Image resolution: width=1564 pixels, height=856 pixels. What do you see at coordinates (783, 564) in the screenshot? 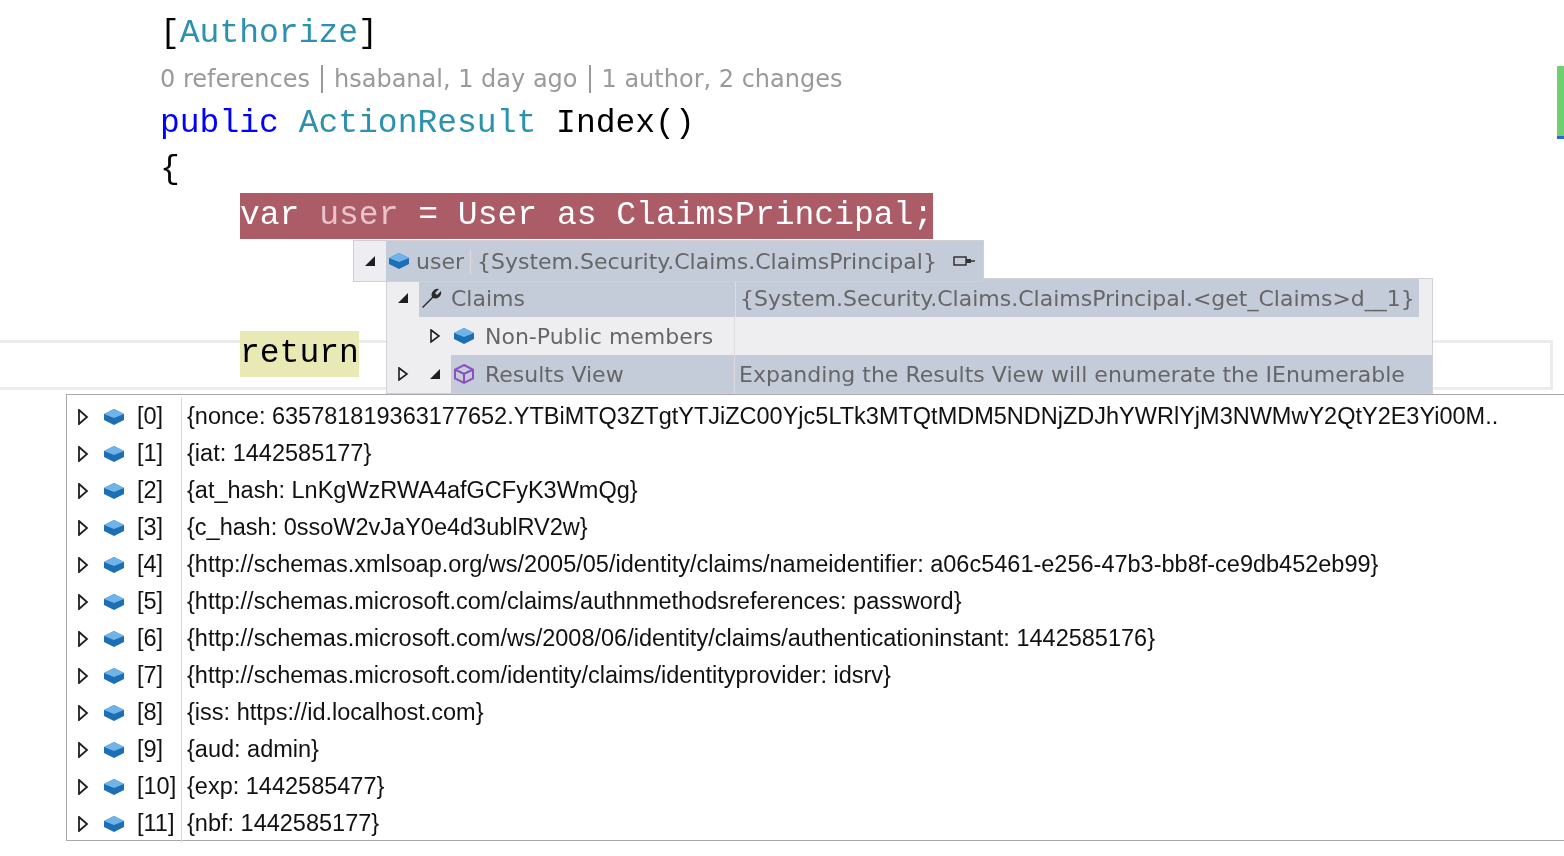
I see `item-value: {http://schemas.xmlsoap.org/ws/2005/05/identity/claims/nameidentifier: a06c5461-e256-47b3-bb8f-ce9db452eb99}` at bounding box center [783, 564].